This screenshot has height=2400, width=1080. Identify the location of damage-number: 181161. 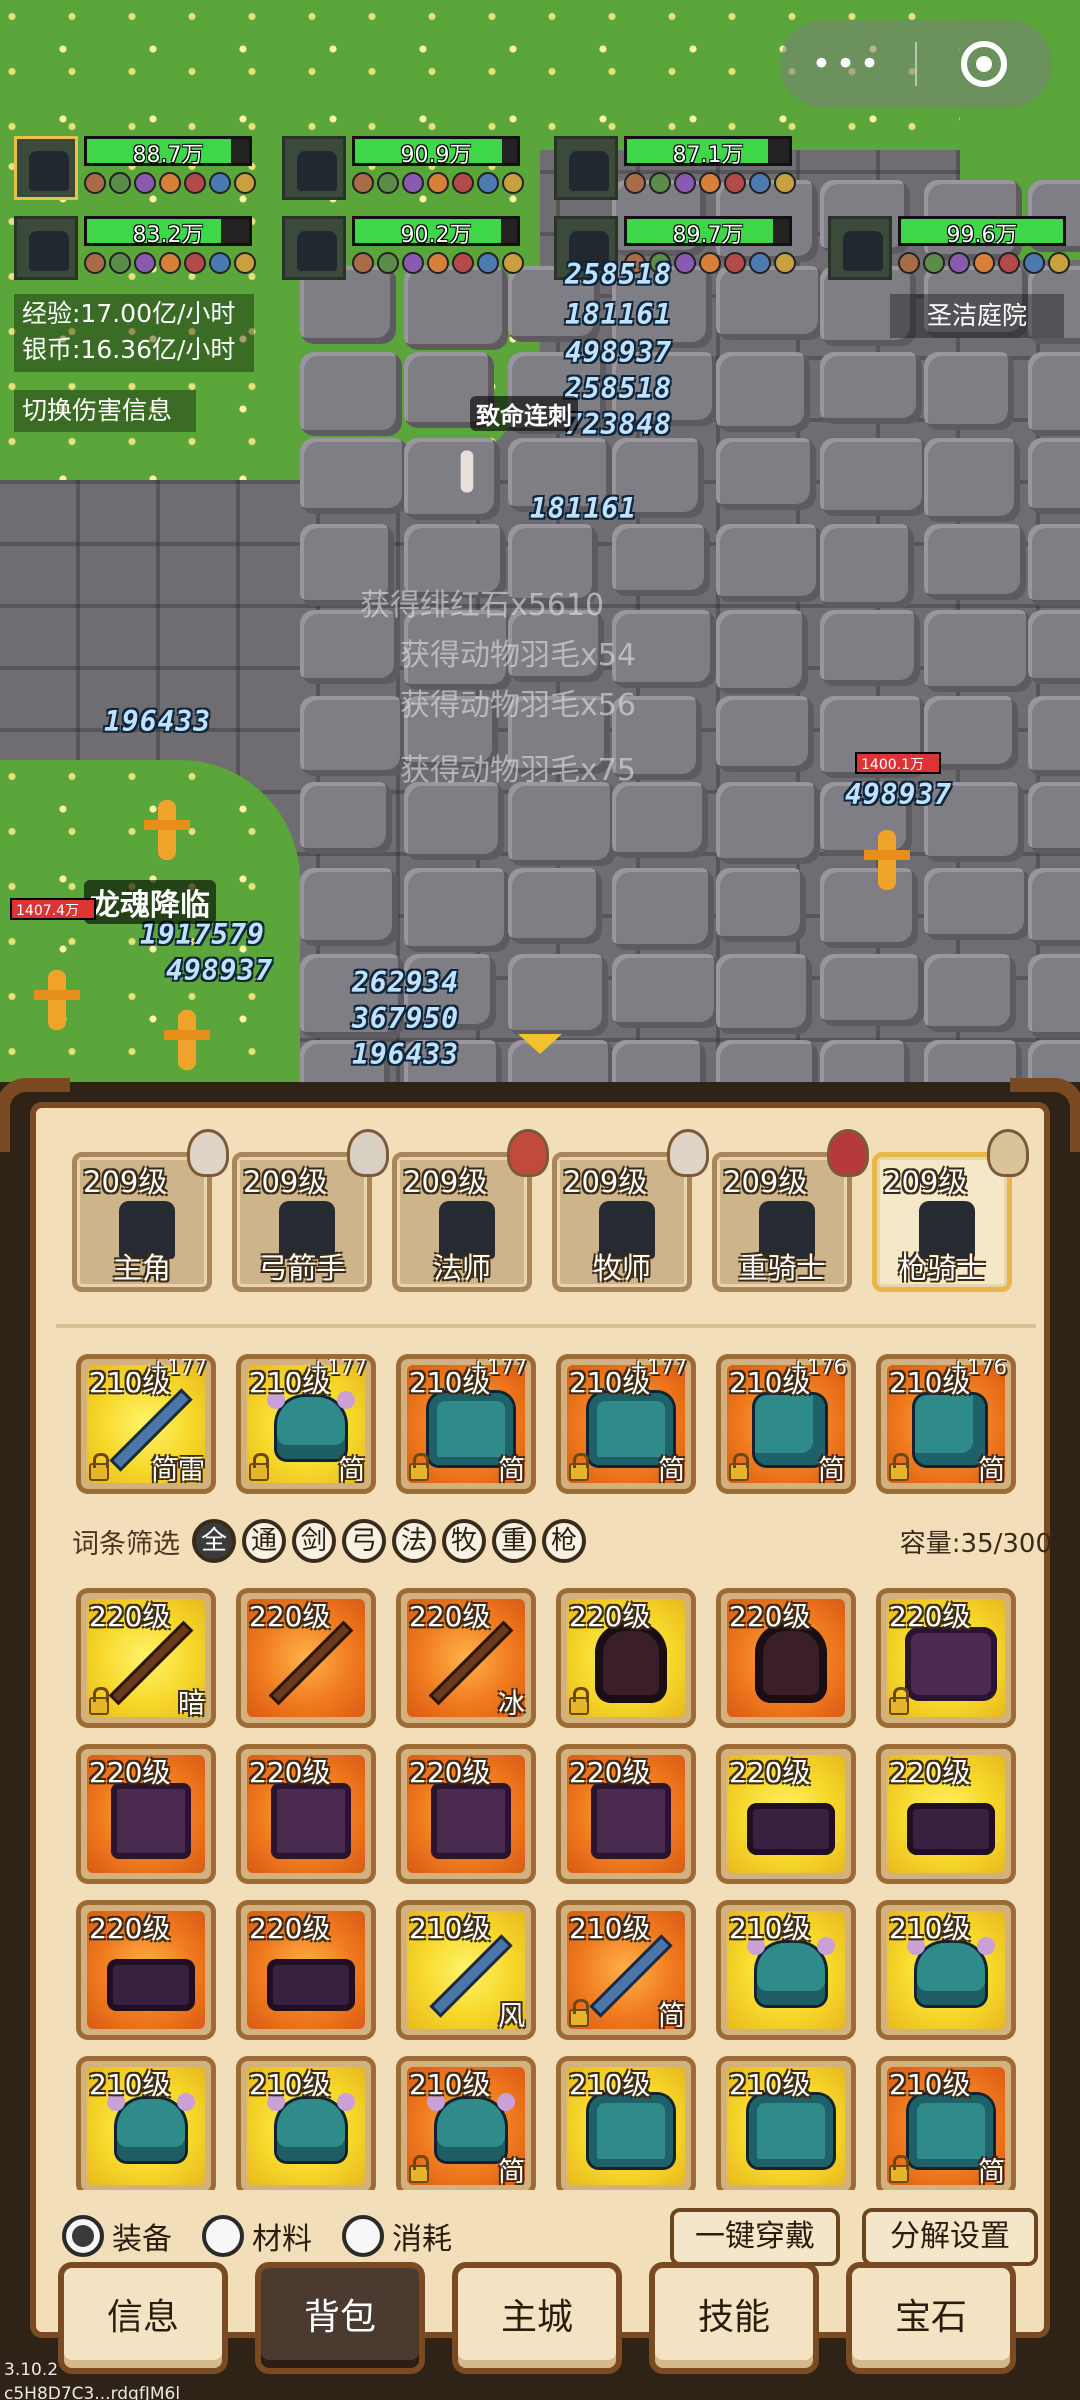
(584, 508).